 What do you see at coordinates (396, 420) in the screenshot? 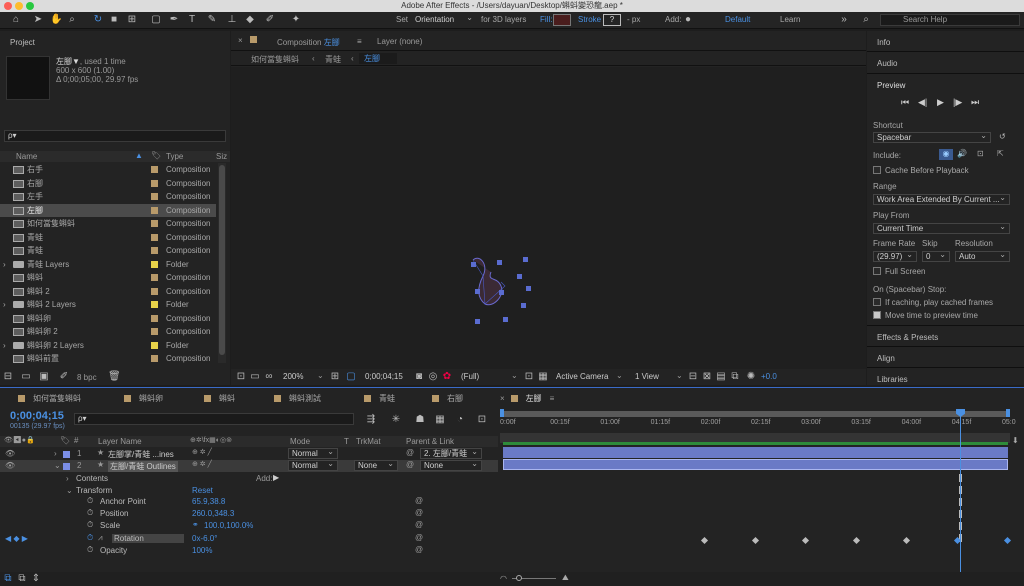
I see `draft-3d-icon: ✳` at bounding box center [396, 420].